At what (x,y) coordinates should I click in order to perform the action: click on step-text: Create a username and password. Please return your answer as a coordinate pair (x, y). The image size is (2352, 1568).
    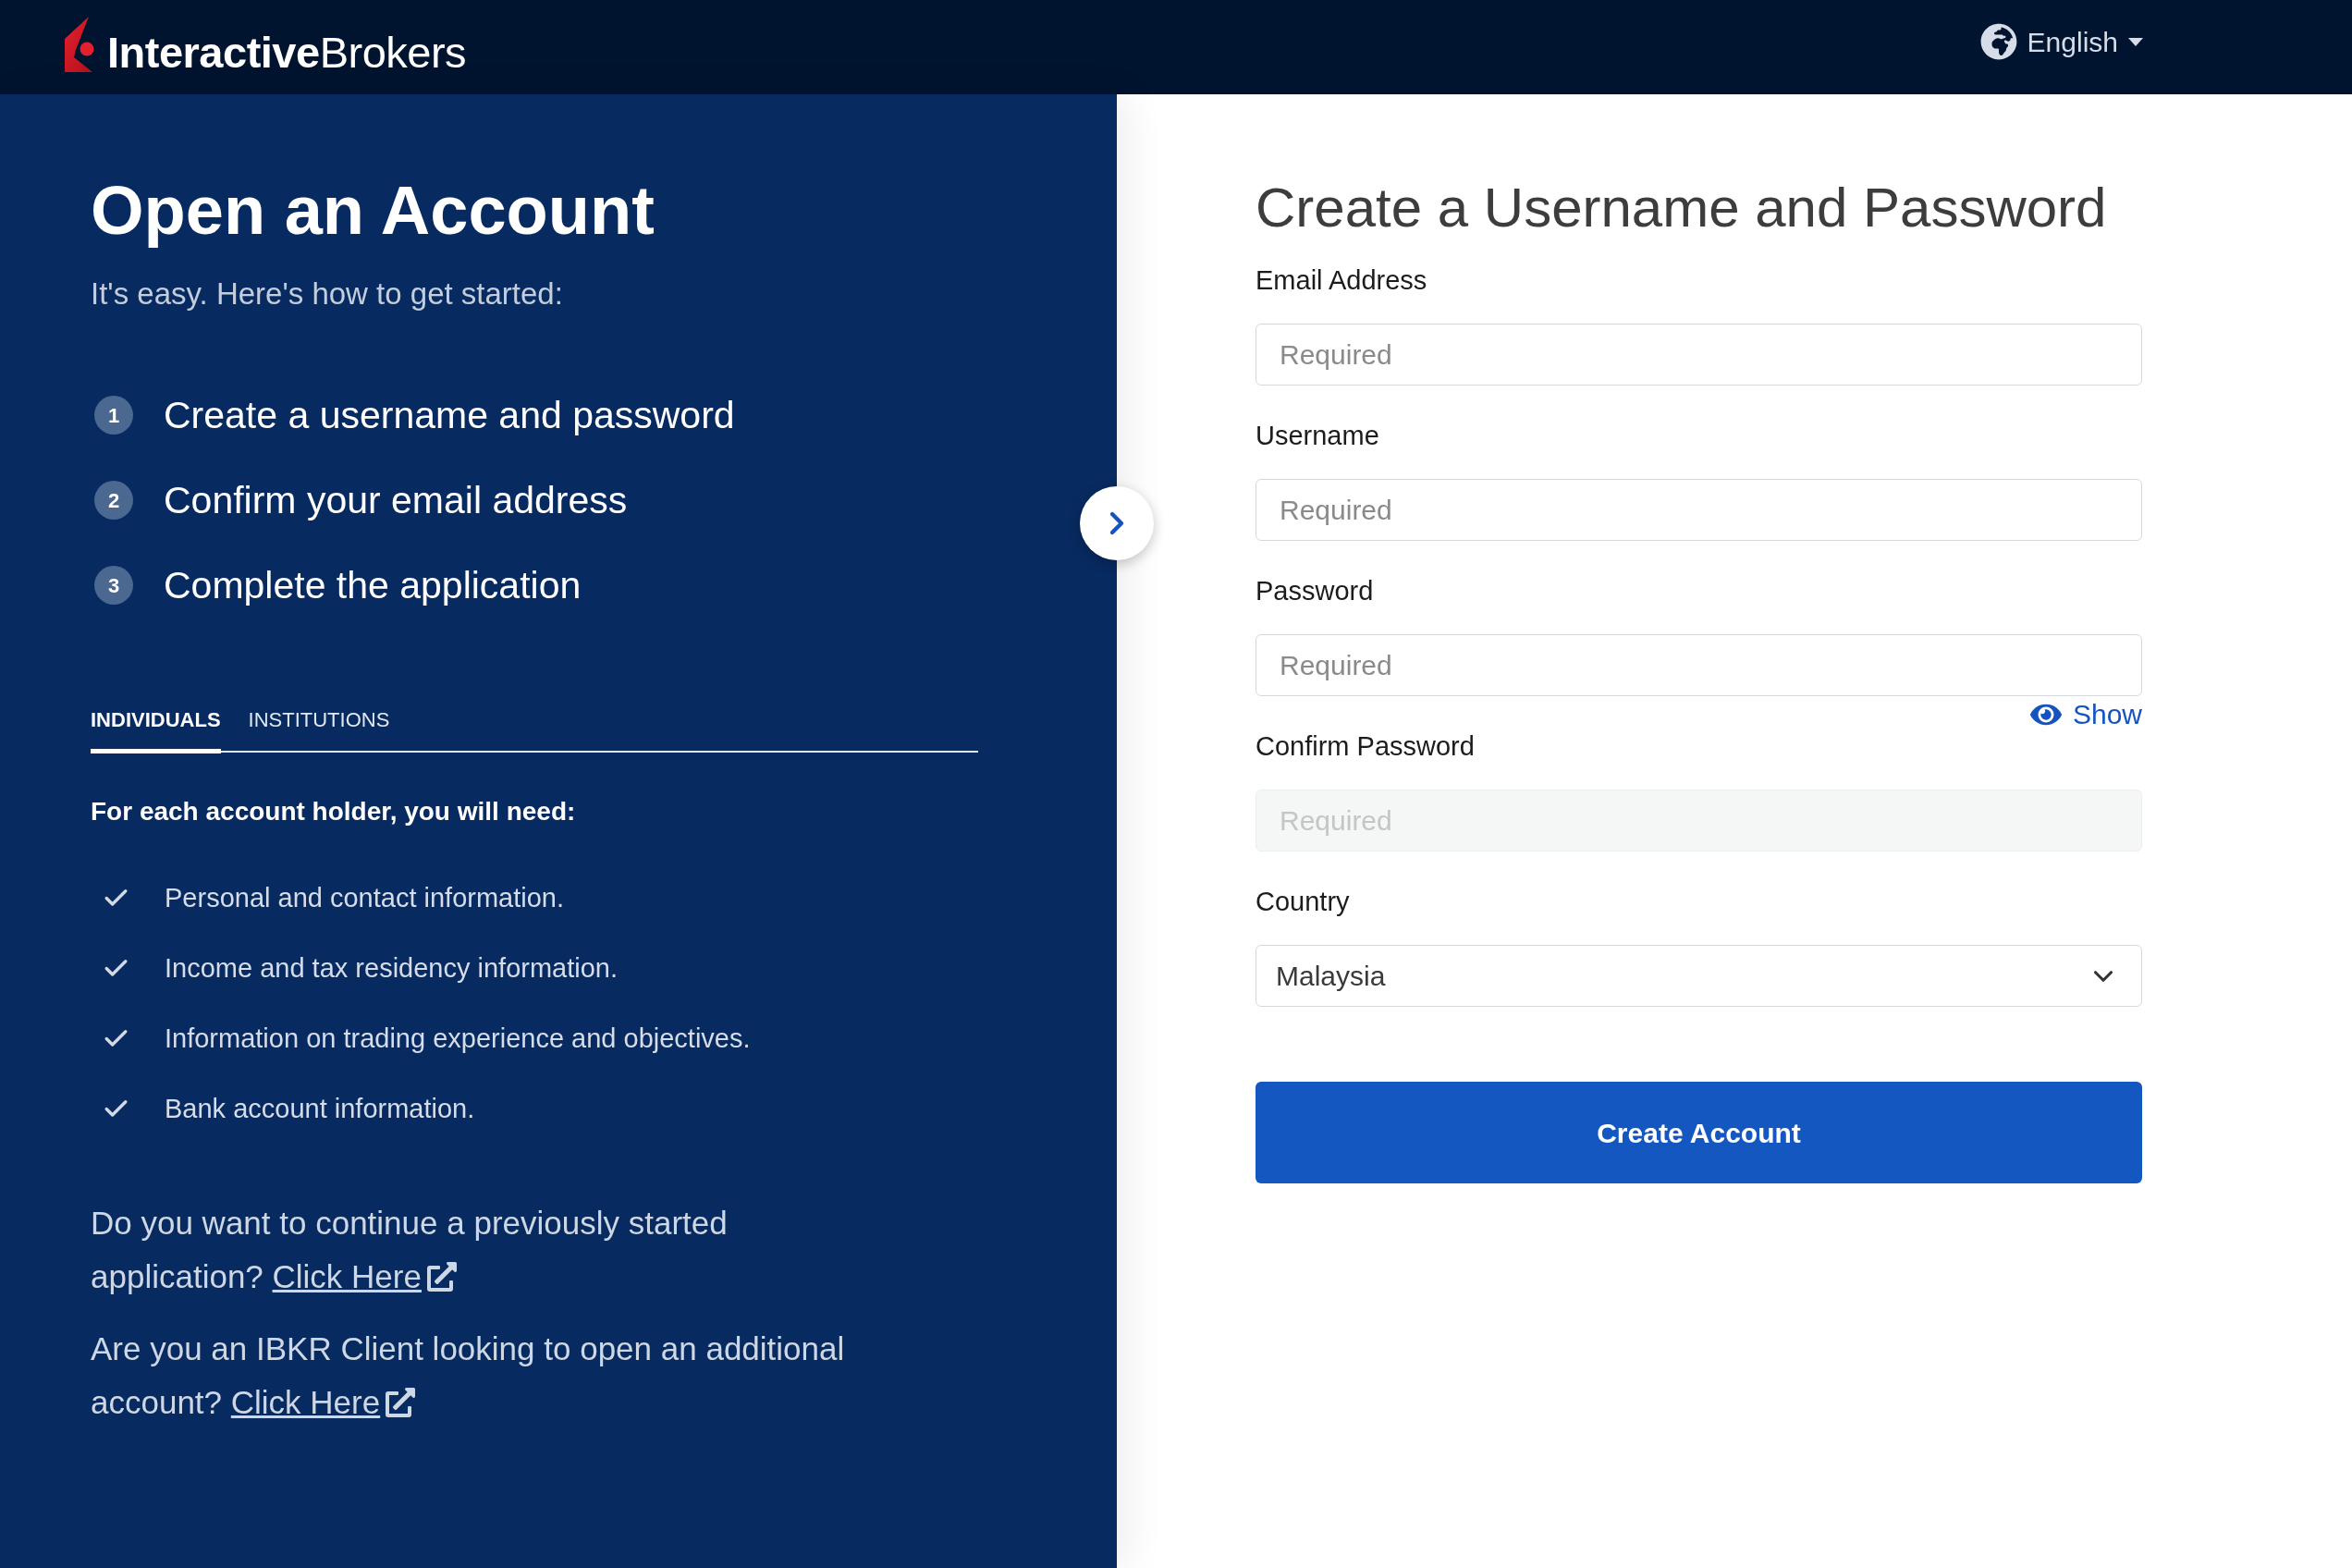
    Looking at the image, I should click on (449, 415).